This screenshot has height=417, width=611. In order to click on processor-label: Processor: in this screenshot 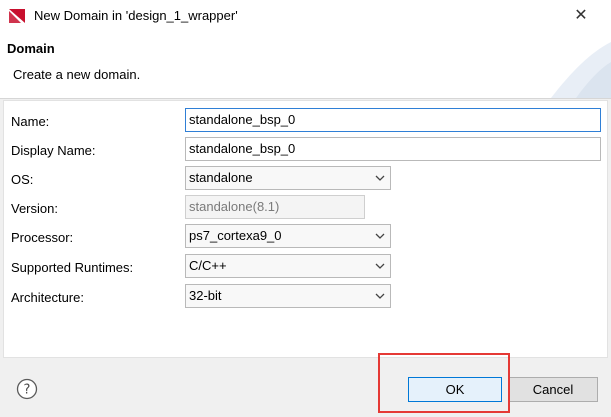, I will do `click(42, 237)`.